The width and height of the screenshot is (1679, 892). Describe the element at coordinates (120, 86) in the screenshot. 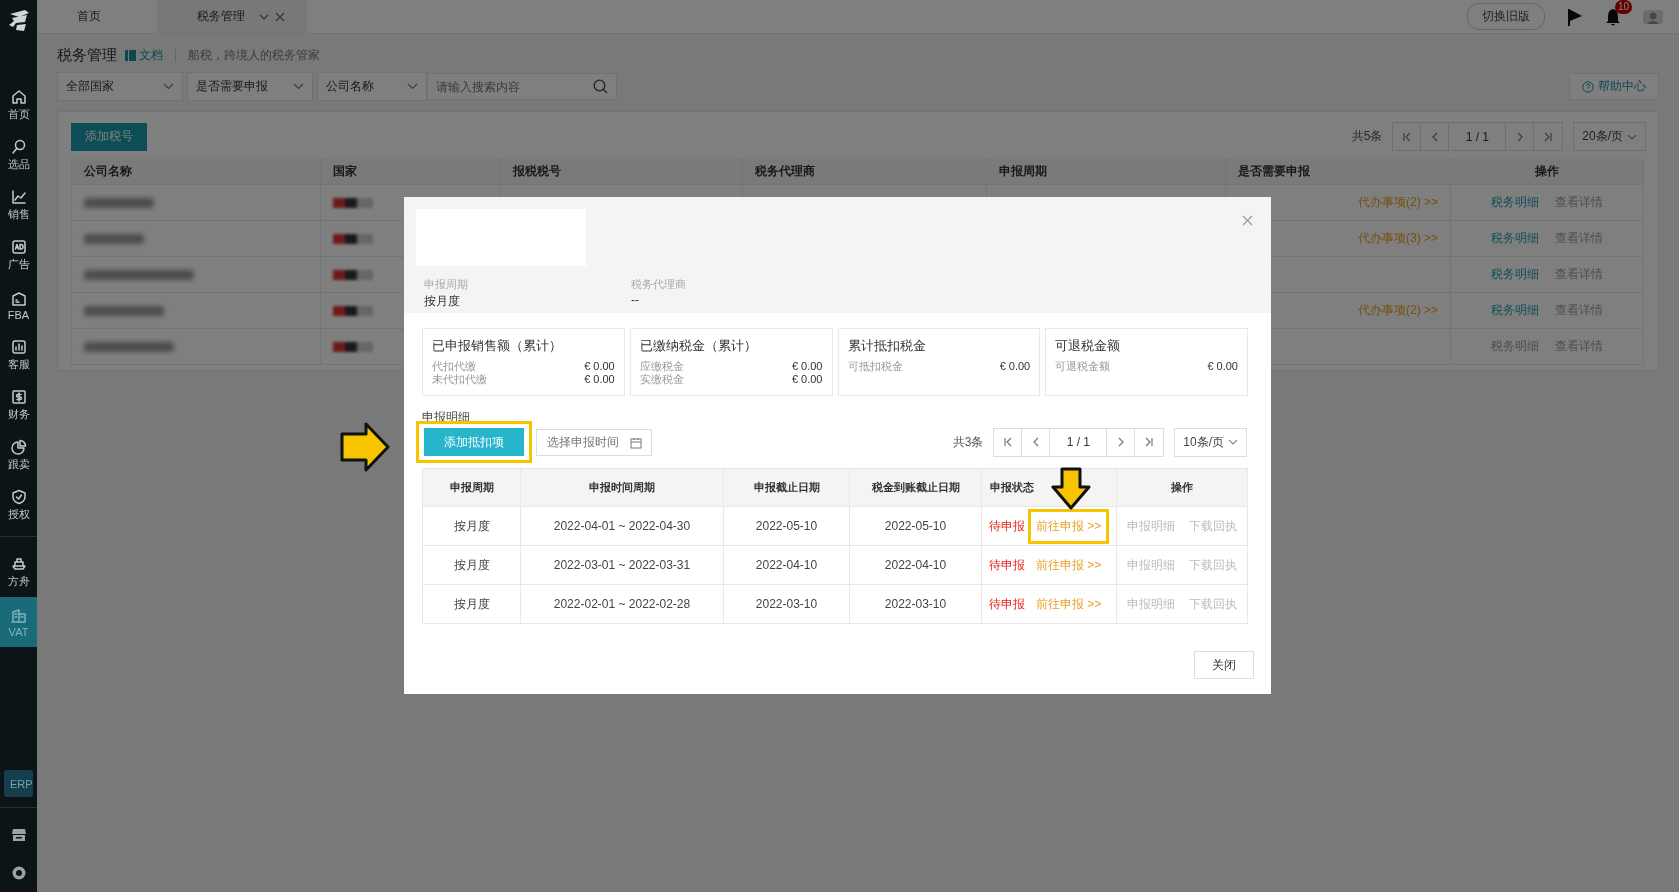

I see `filter-select: 全部国家` at that location.